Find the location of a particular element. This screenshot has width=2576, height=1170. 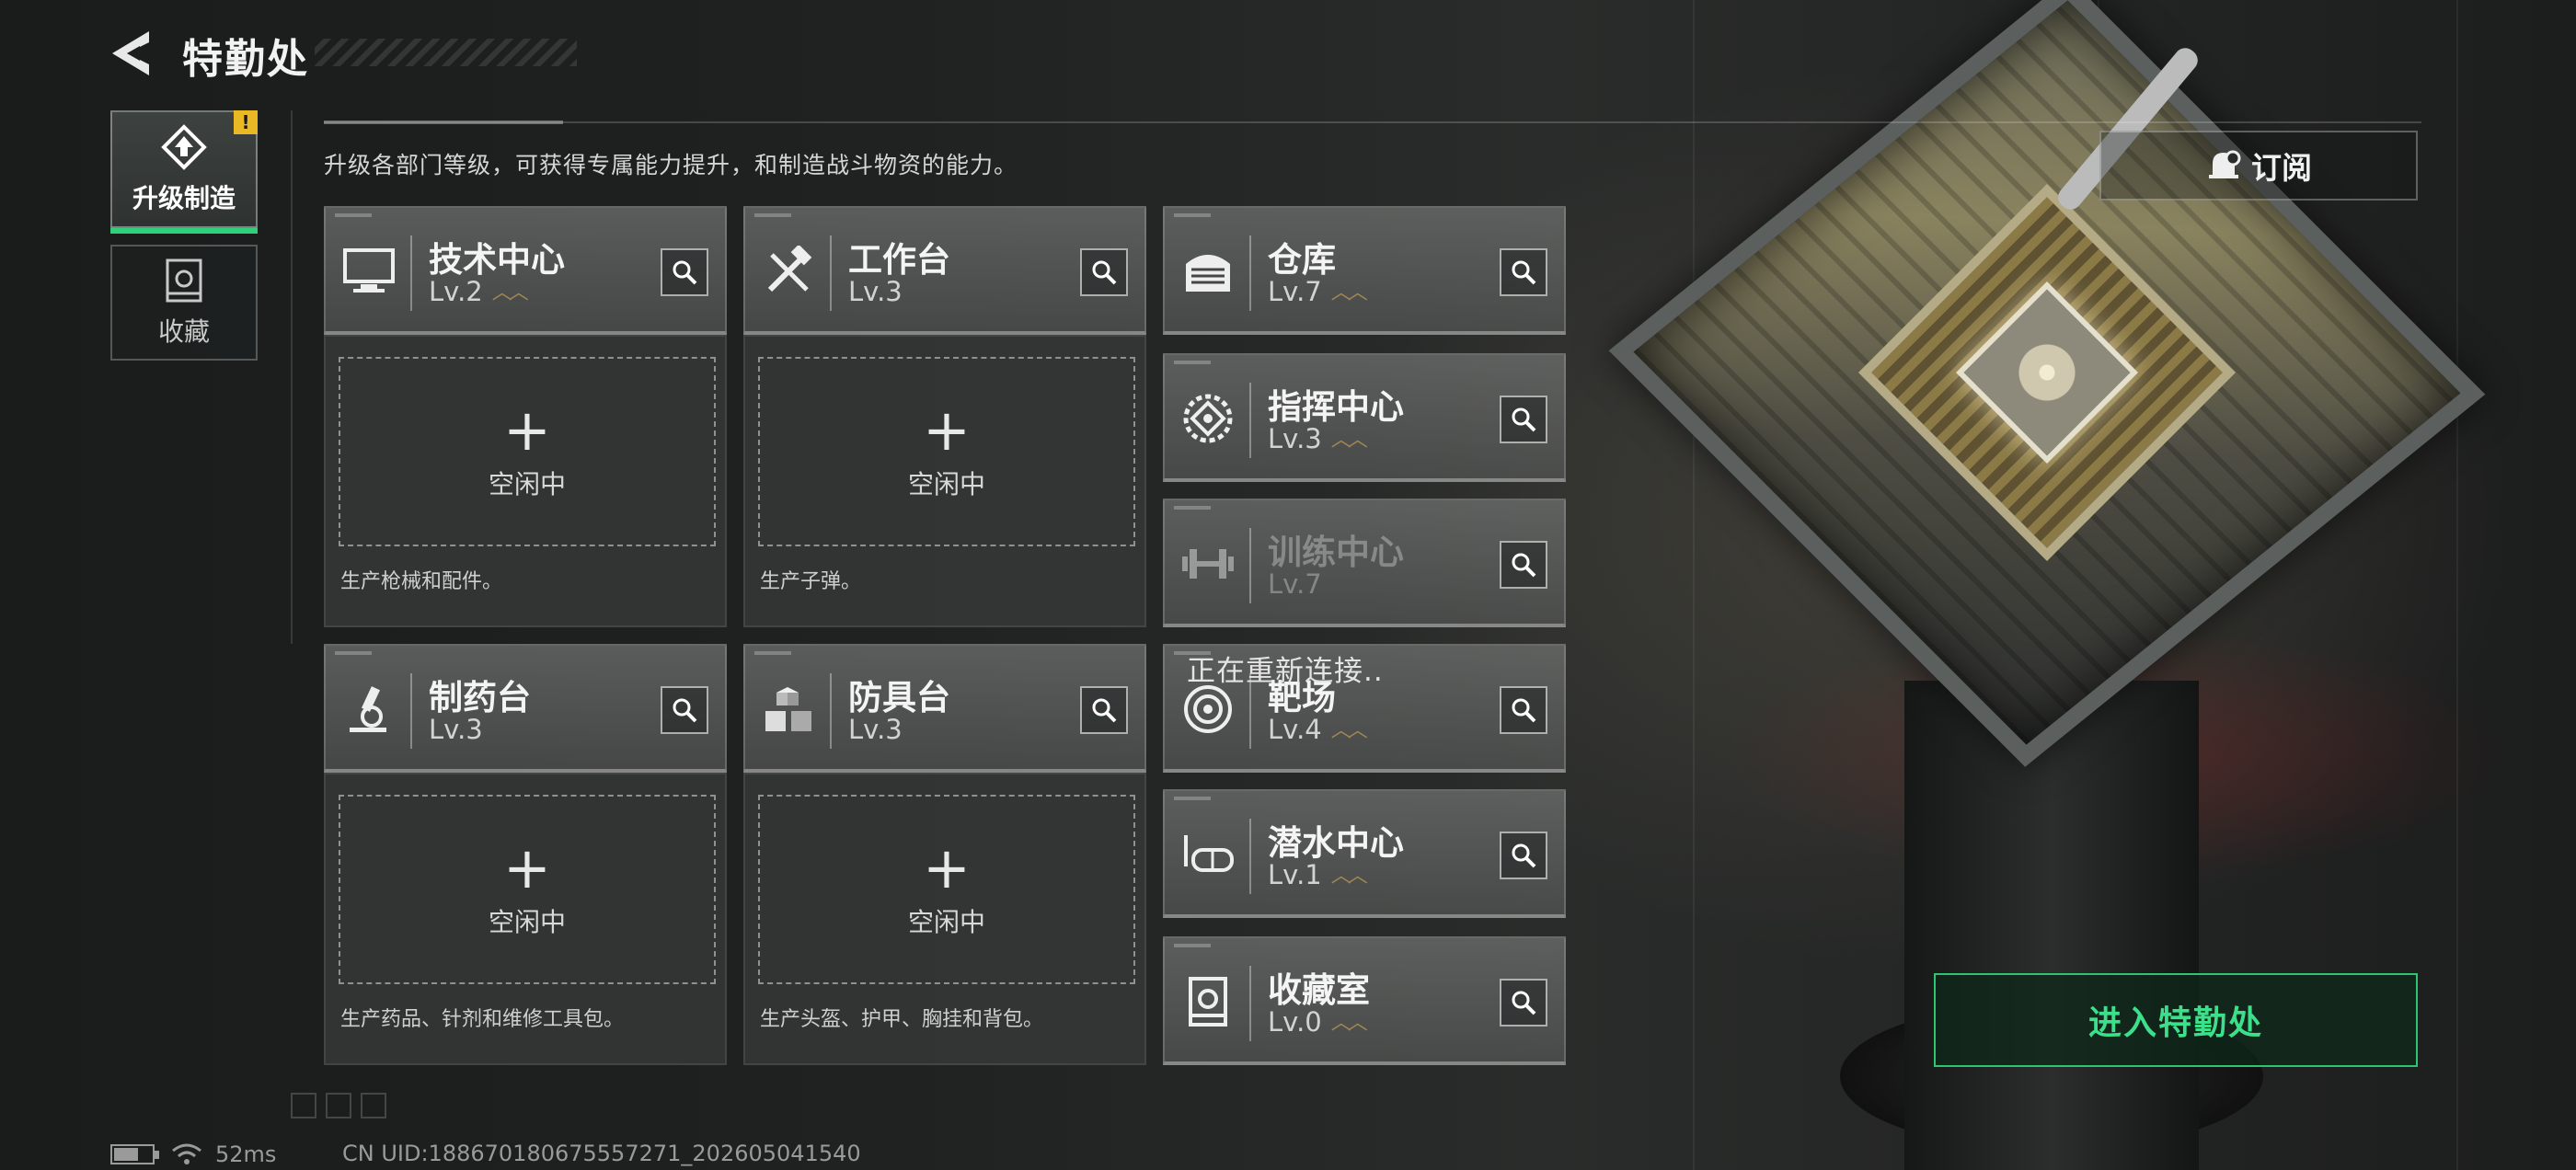

station-card-armor: 防具台 Lv.3 is located at coordinates (945, 708).